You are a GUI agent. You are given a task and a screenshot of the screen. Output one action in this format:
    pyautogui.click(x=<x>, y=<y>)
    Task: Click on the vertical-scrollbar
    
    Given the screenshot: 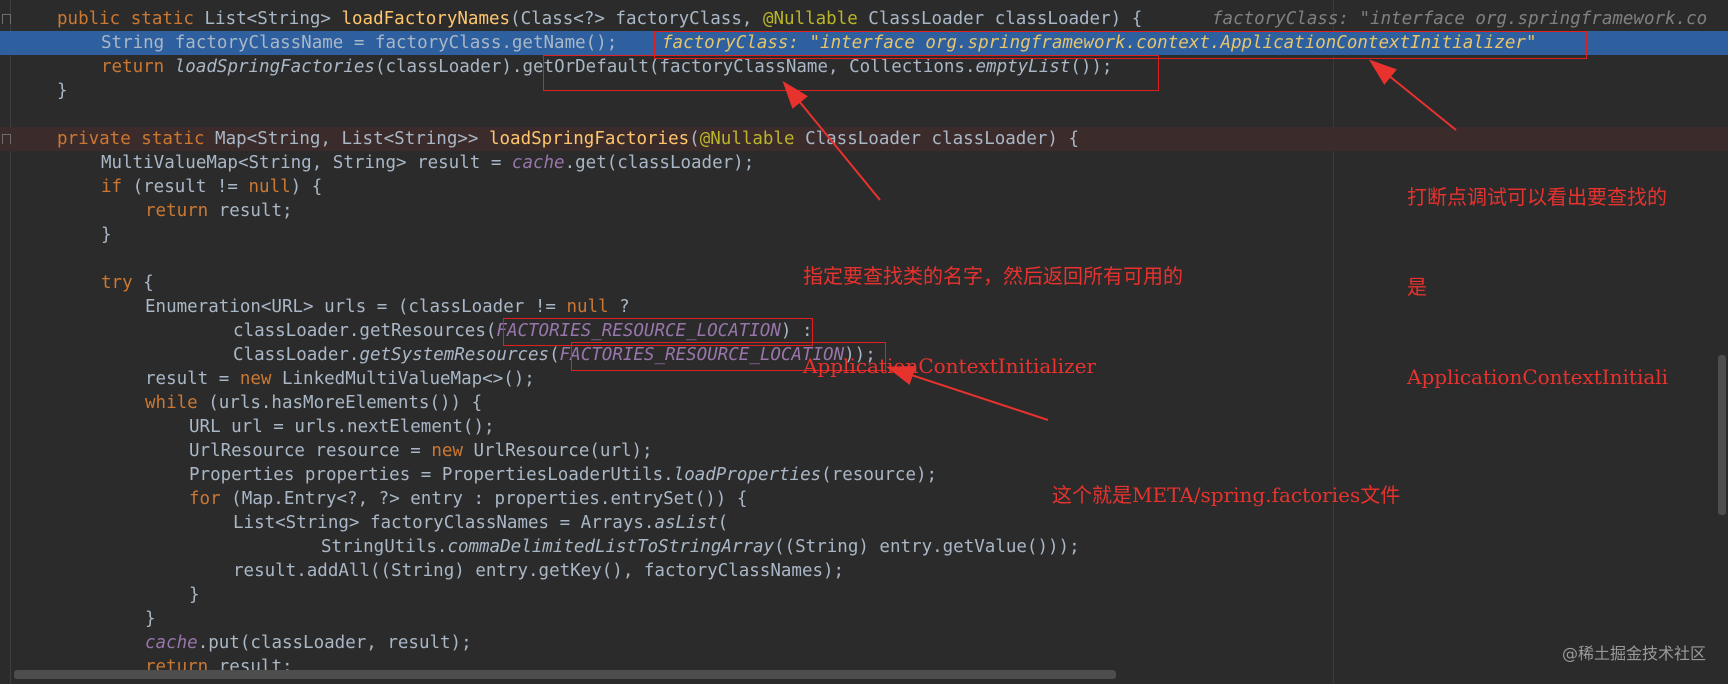 What is the action you would take?
    pyautogui.click(x=1722, y=435)
    